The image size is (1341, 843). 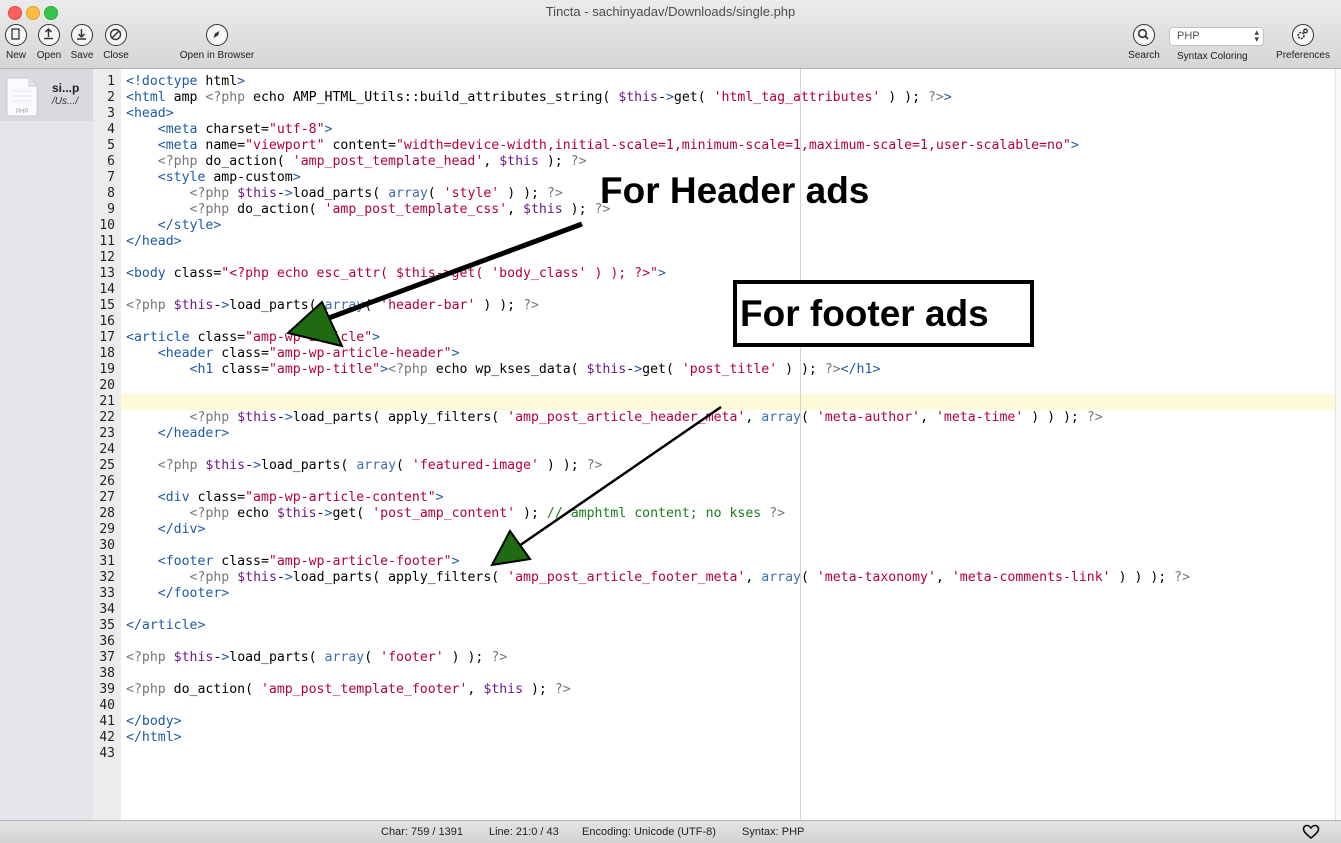 What do you see at coordinates (503, 394) in the screenshot?
I see `annotation-arrows` at bounding box center [503, 394].